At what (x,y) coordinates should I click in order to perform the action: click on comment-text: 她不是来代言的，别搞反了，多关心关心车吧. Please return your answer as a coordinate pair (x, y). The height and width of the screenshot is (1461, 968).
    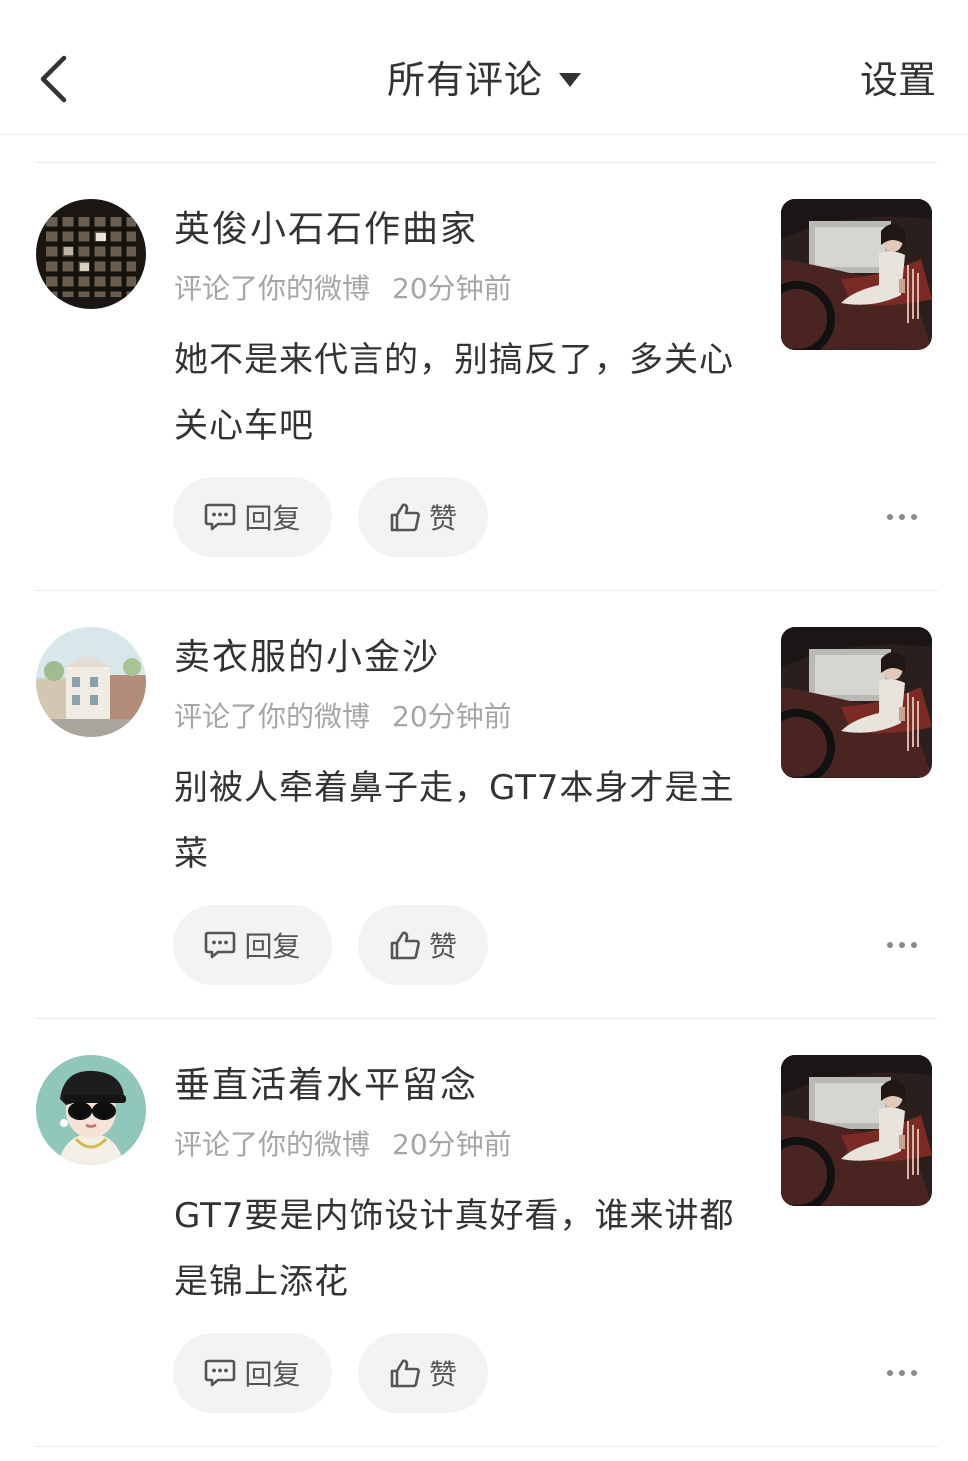
    Looking at the image, I should click on (454, 393).